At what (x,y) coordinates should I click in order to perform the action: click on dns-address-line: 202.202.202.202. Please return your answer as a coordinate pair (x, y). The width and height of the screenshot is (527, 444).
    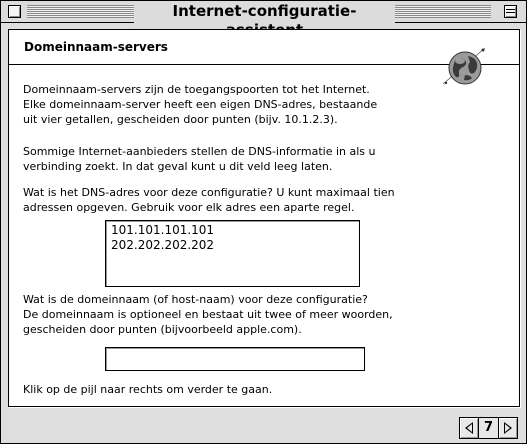
    Looking at the image, I should click on (163, 245).